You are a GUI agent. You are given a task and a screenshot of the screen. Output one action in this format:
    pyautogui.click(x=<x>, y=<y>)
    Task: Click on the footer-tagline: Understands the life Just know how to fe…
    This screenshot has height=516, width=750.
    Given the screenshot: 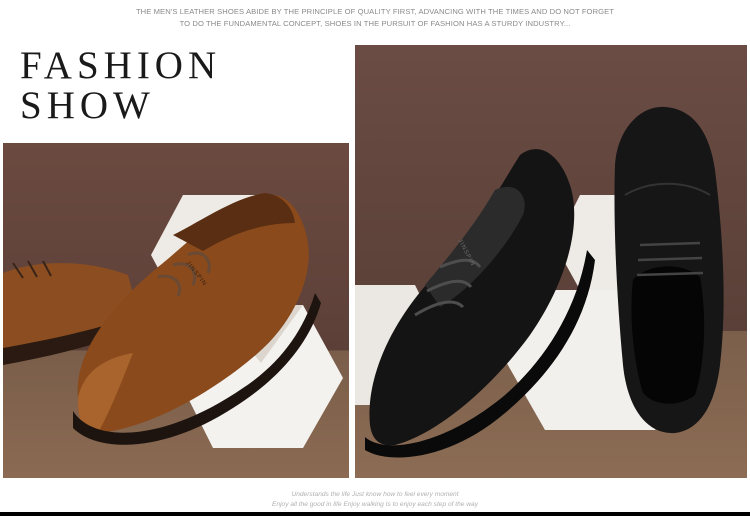 What is the action you would take?
    pyautogui.click(x=375, y=500)
    